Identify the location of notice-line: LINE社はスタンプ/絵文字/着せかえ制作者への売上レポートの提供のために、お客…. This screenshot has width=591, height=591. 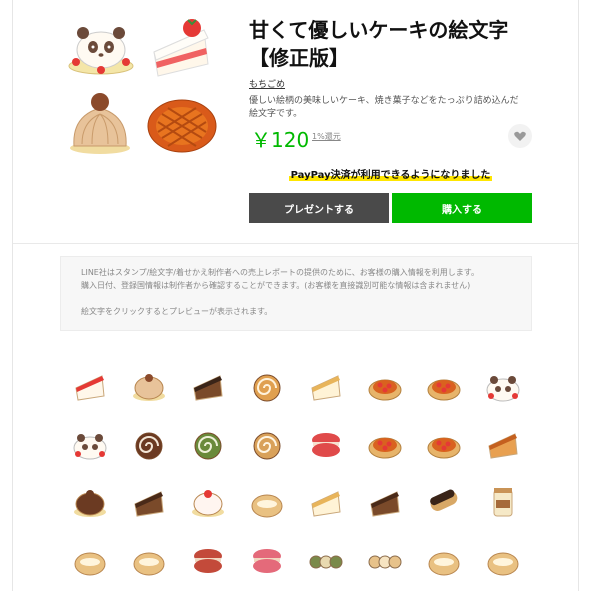
(280, 272).